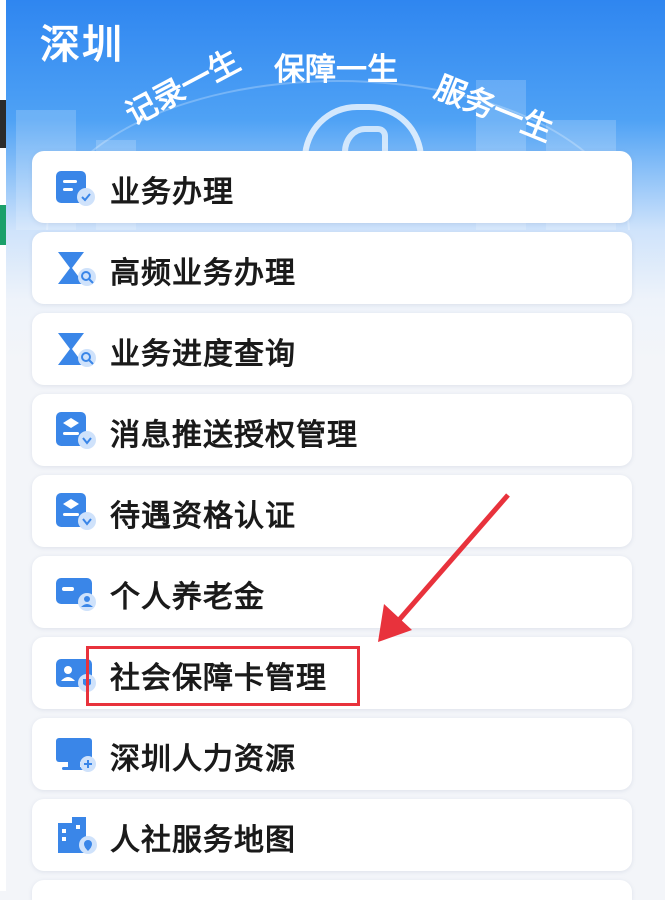  I want to click on annotation-arrow, so click(444, 567).